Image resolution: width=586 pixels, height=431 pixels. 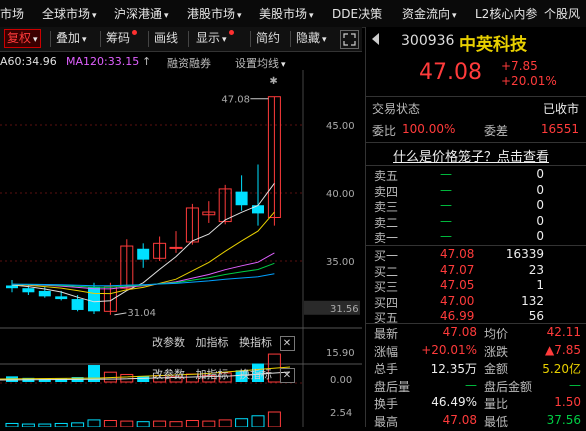 I want to click on order-level-label: 买一, so click(x=386, y=256).